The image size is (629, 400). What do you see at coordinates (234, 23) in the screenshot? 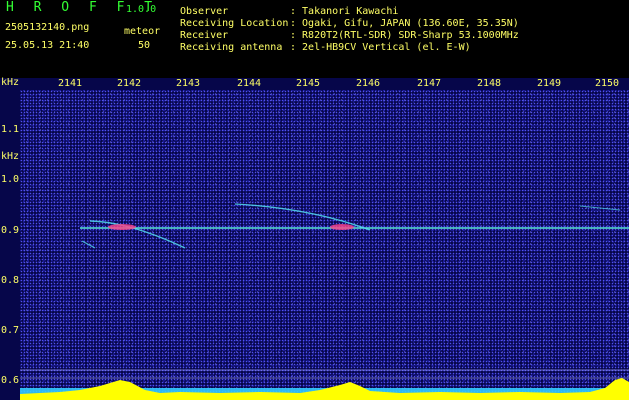
I see `info-label-location: Receiving Location` at bounding box center [234, 23].